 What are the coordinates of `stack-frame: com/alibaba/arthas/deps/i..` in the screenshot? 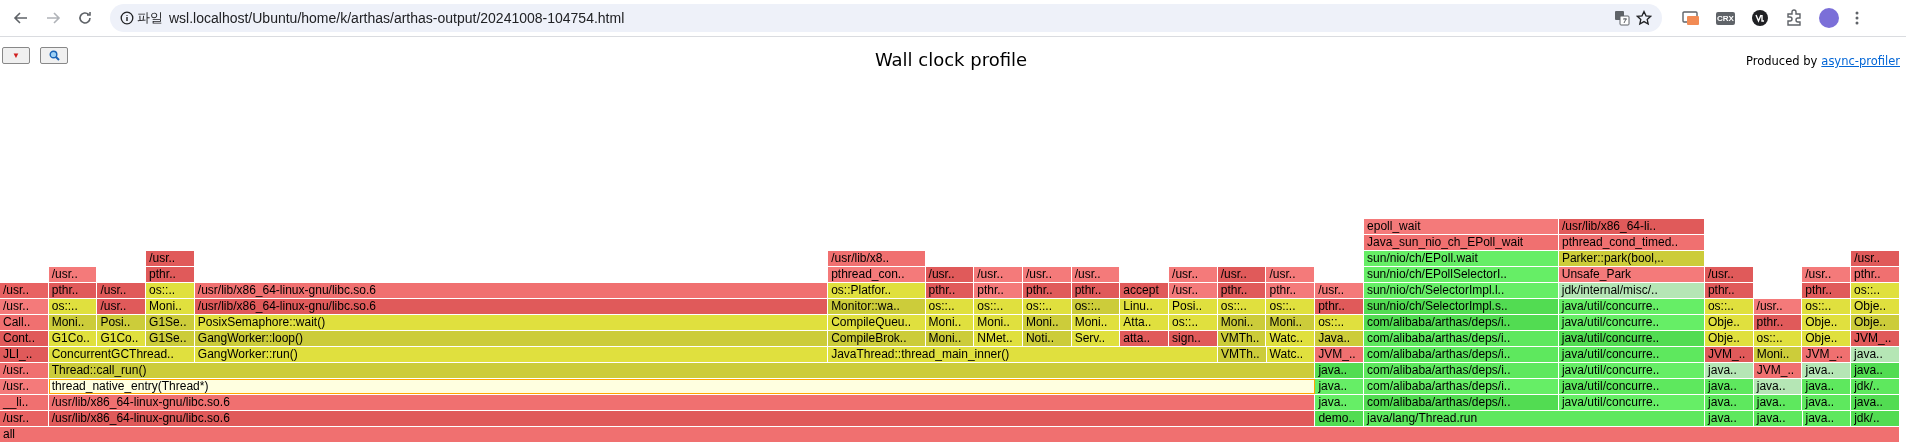 It's located at (1461, 322).